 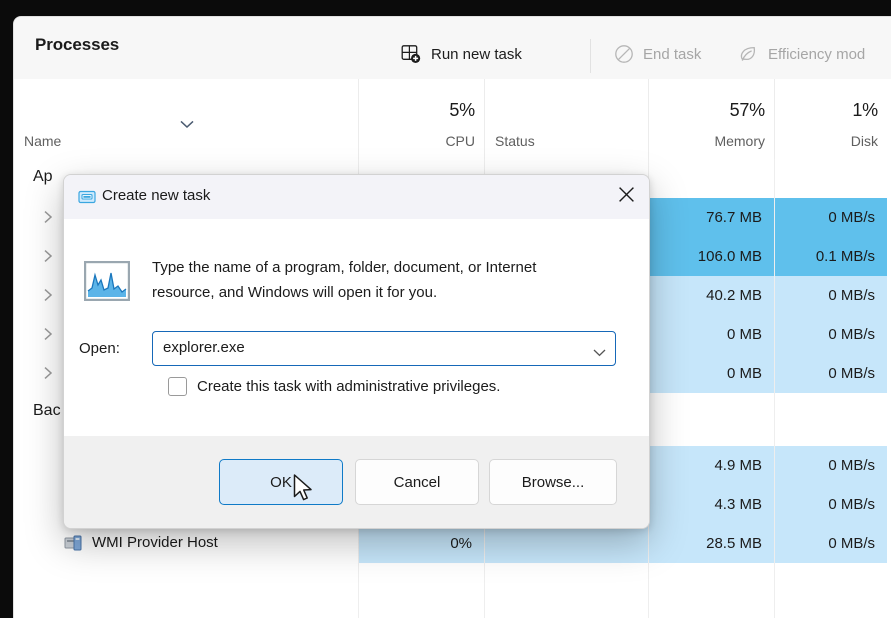 What do you see at coordinates (624, 54) in the screenshot?
I see `circle-slash-icon` at bounding box center [624, 54].